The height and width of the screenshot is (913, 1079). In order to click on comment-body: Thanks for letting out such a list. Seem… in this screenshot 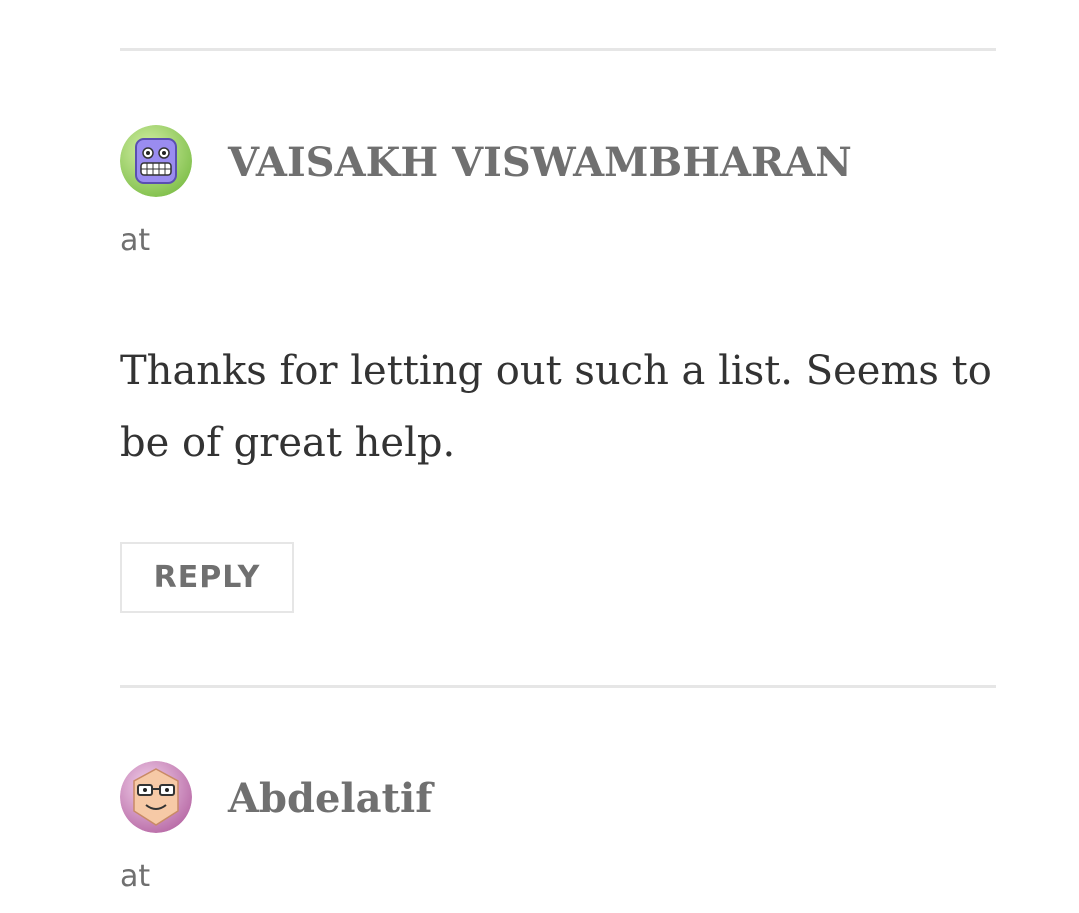, I will do `click(556, 407)`.